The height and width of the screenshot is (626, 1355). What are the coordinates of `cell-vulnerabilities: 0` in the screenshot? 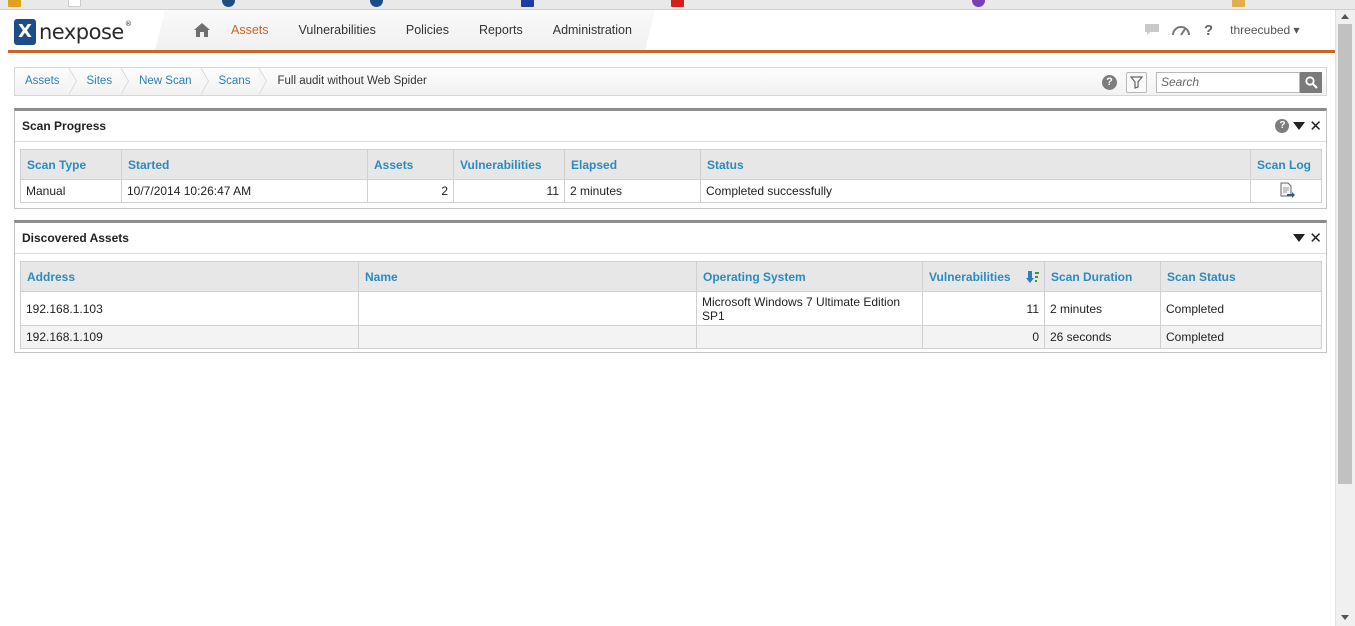 It's located at (983, 337).